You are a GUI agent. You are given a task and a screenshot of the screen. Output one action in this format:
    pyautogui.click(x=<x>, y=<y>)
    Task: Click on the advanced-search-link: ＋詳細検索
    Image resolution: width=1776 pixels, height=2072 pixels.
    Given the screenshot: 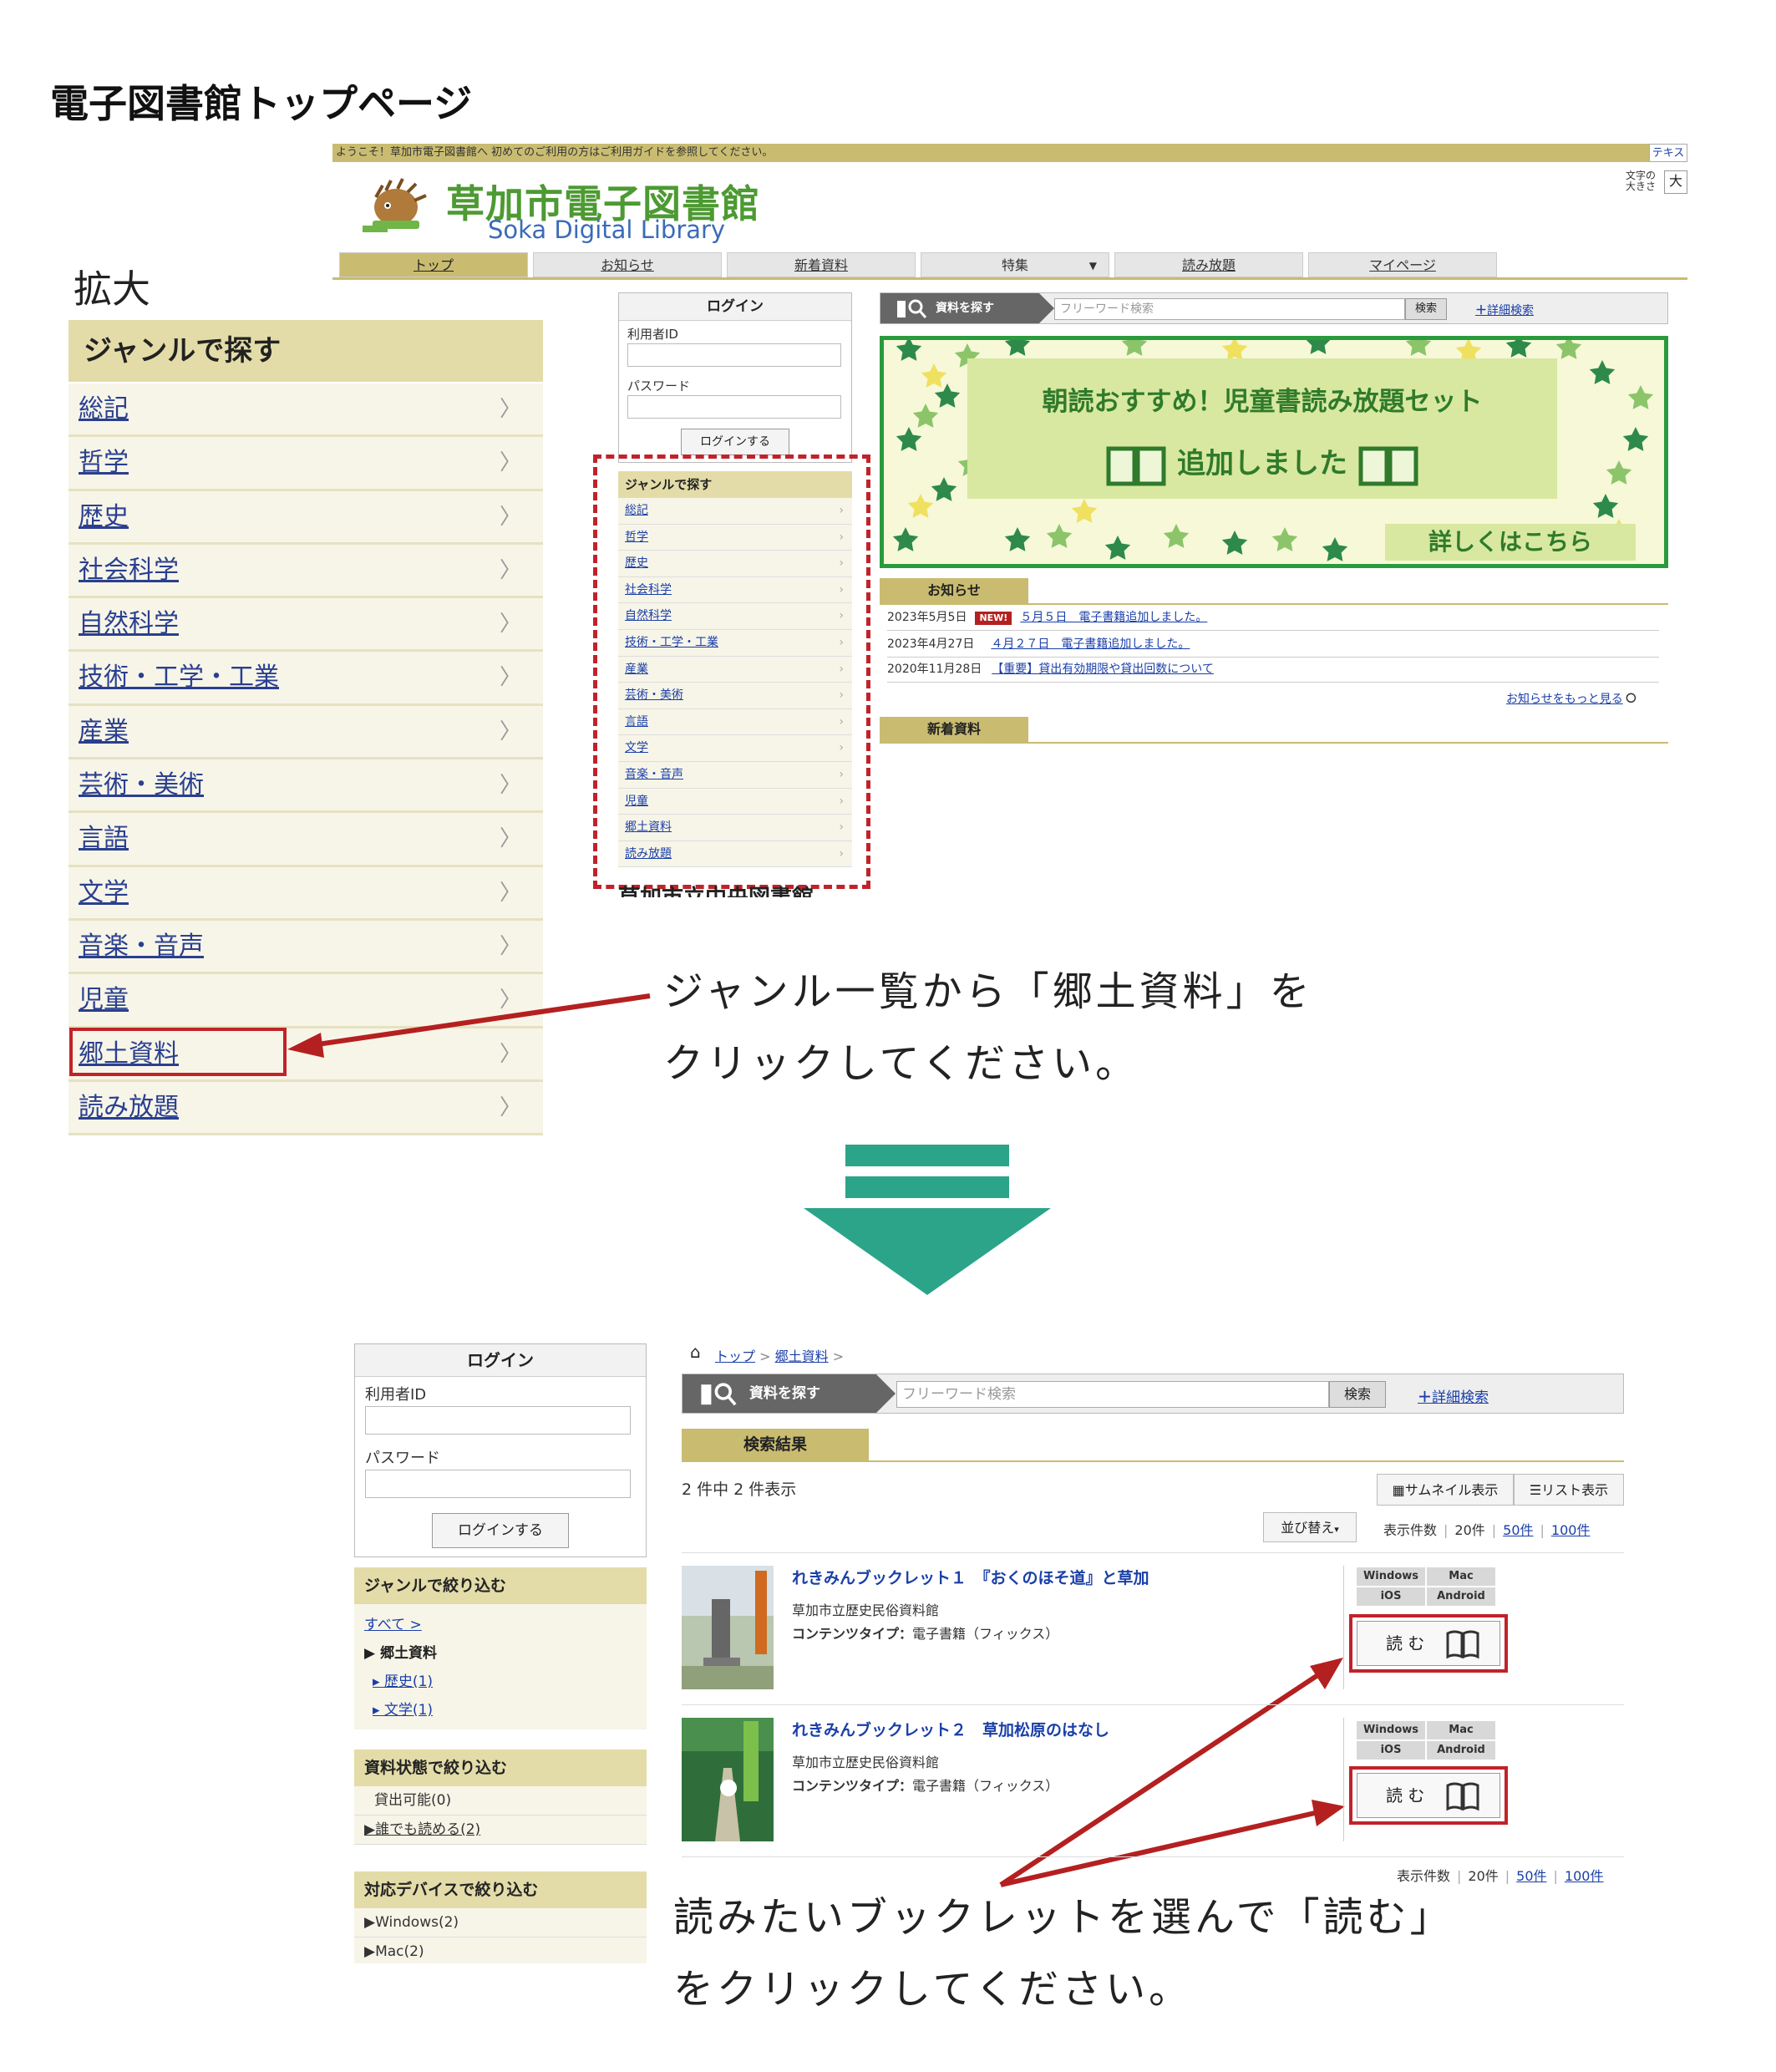 What is the action you would take?
    pyautogui.click(x=1453, y=1395)
    